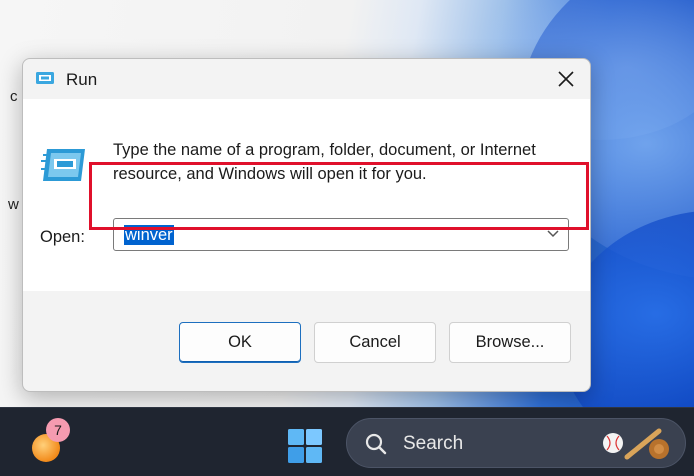 The height and width of the screenshot is (476, 694). Describe the element at coordinates (240, 342) in the screenshot. I see `ok-button: OK` at that location.